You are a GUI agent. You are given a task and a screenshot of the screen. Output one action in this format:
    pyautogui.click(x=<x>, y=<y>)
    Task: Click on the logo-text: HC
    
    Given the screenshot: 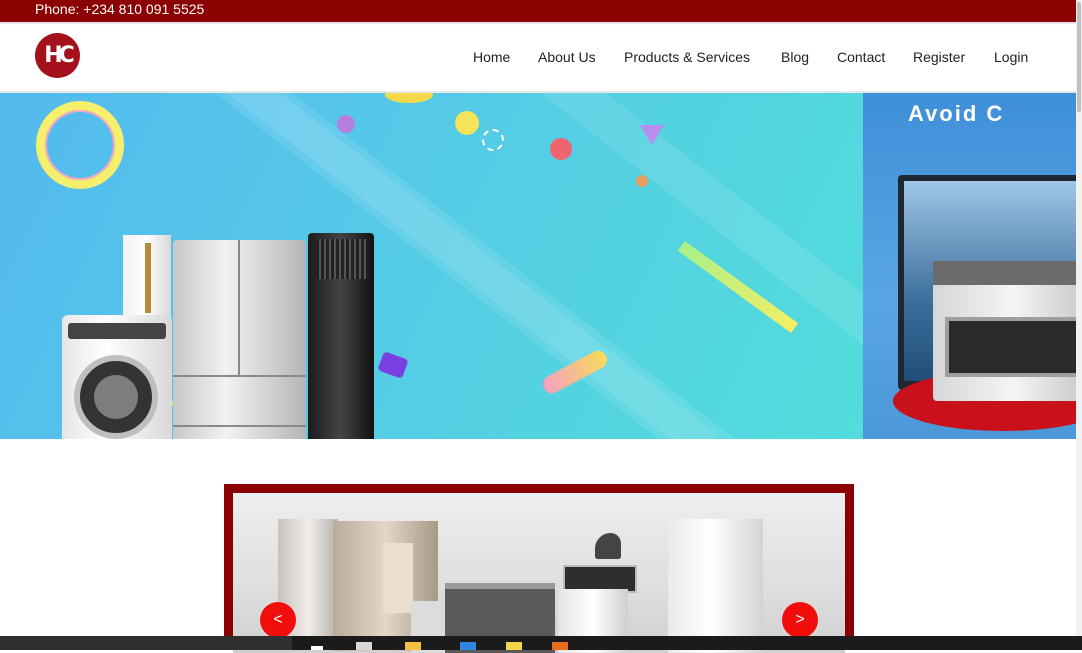 What is the action you would take?
    pyautogui.click(x=59, y=55)
    